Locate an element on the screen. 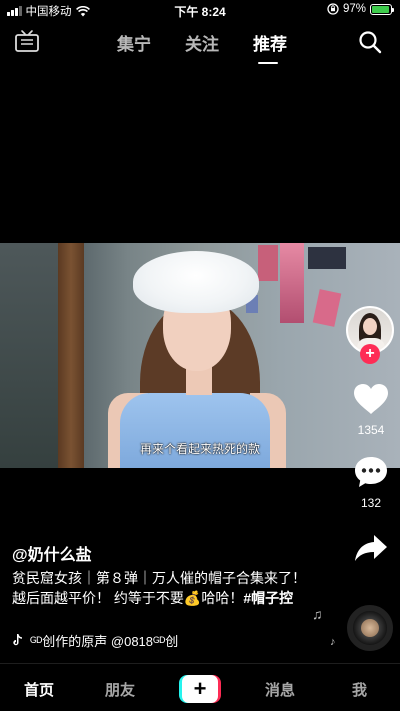 This screenshot has height=711, width=400. orientation-lock-icon is located at coordinates (333, 9).